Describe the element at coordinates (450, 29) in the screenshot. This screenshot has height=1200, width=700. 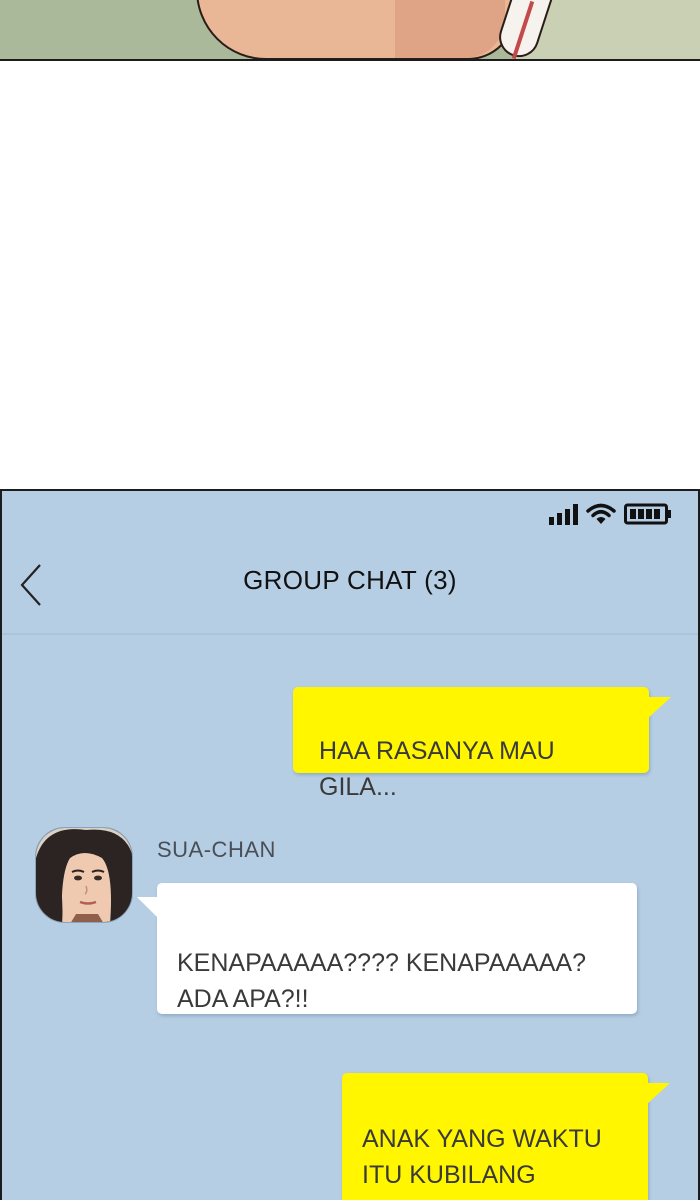
I see `skin-shadow` at that location.